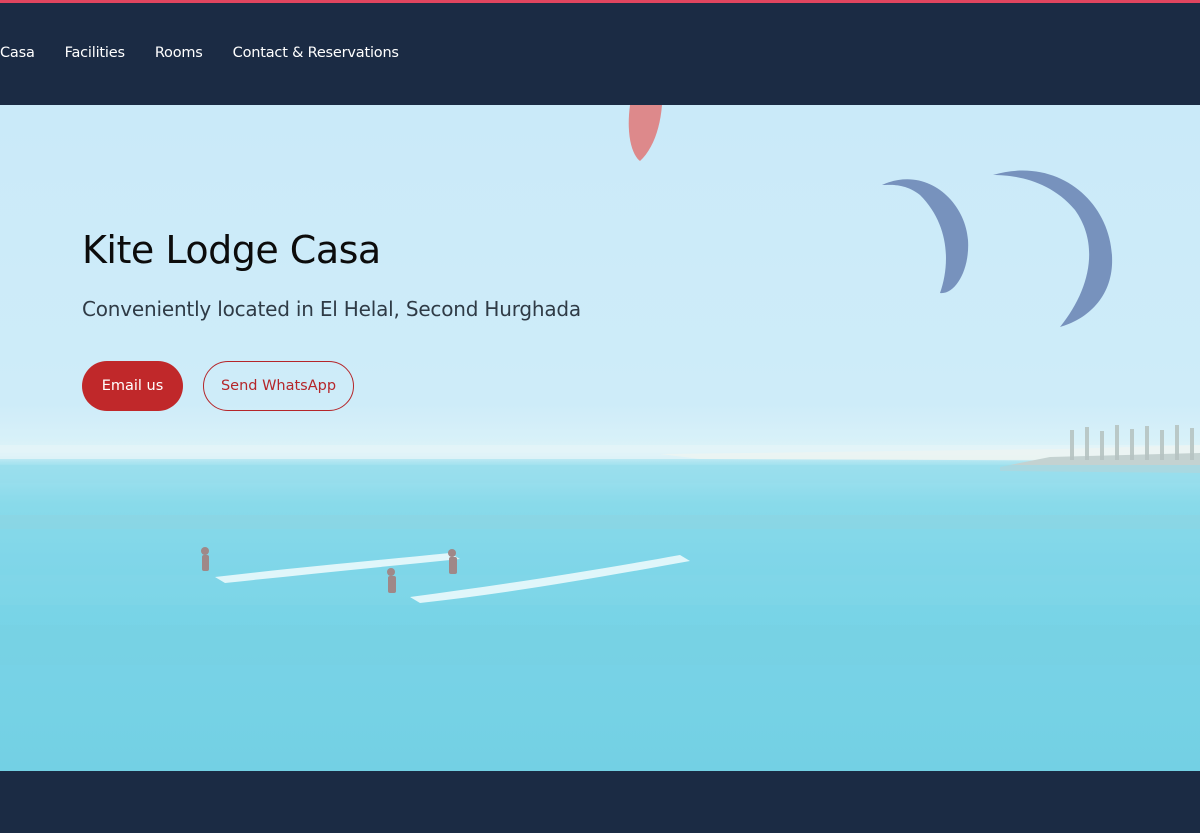  What do you see at coordinates (179, 53) in the screenshot?
I see `nav-item-rooms: Rooms` at bounding box center [179, 53].